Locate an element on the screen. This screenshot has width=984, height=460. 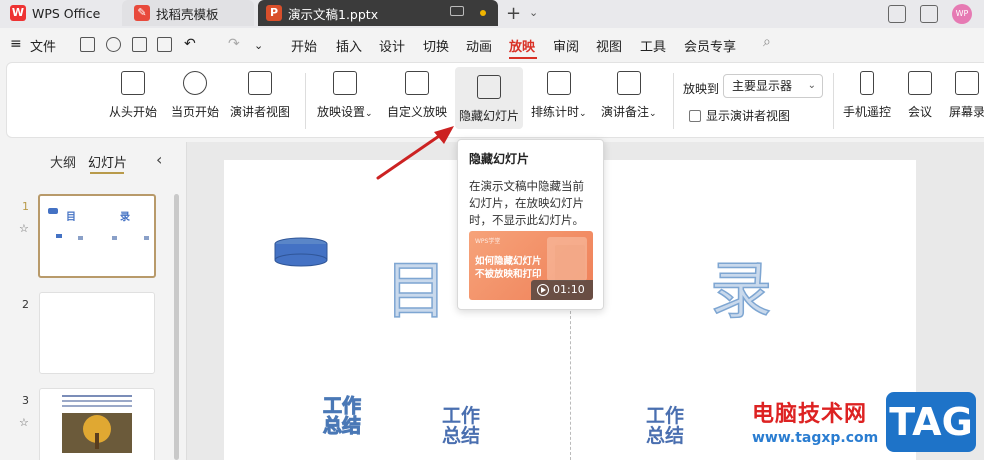
cube-icon is located at coordinates (929, 14).